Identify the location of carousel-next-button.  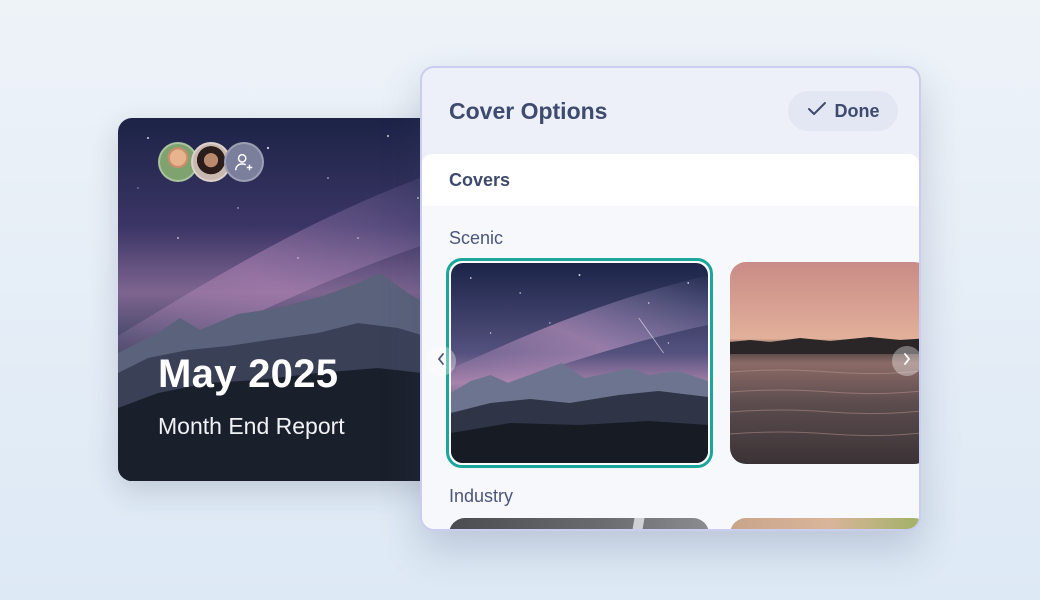
(905, 361).